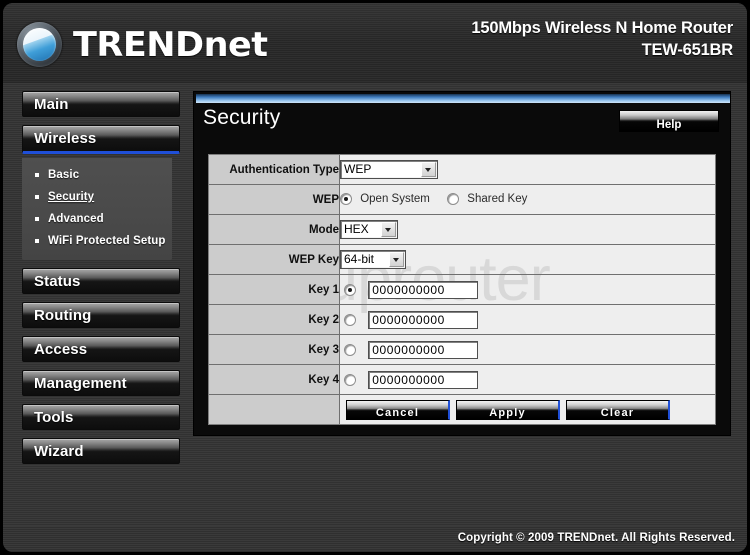 The height and width of the screenshot is (555, 750). Describe the element at coordinates (423, 289) in the screenshot. I see `key-1-input` at that location.